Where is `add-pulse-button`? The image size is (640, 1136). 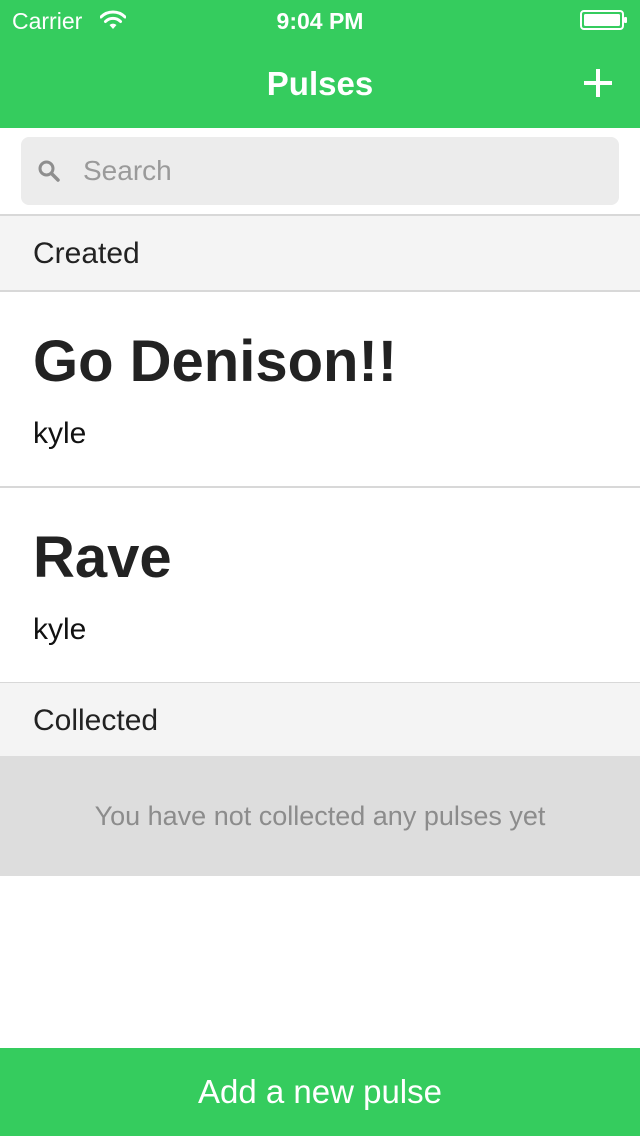
add-pulse-button is located at coordinates (598, 83).